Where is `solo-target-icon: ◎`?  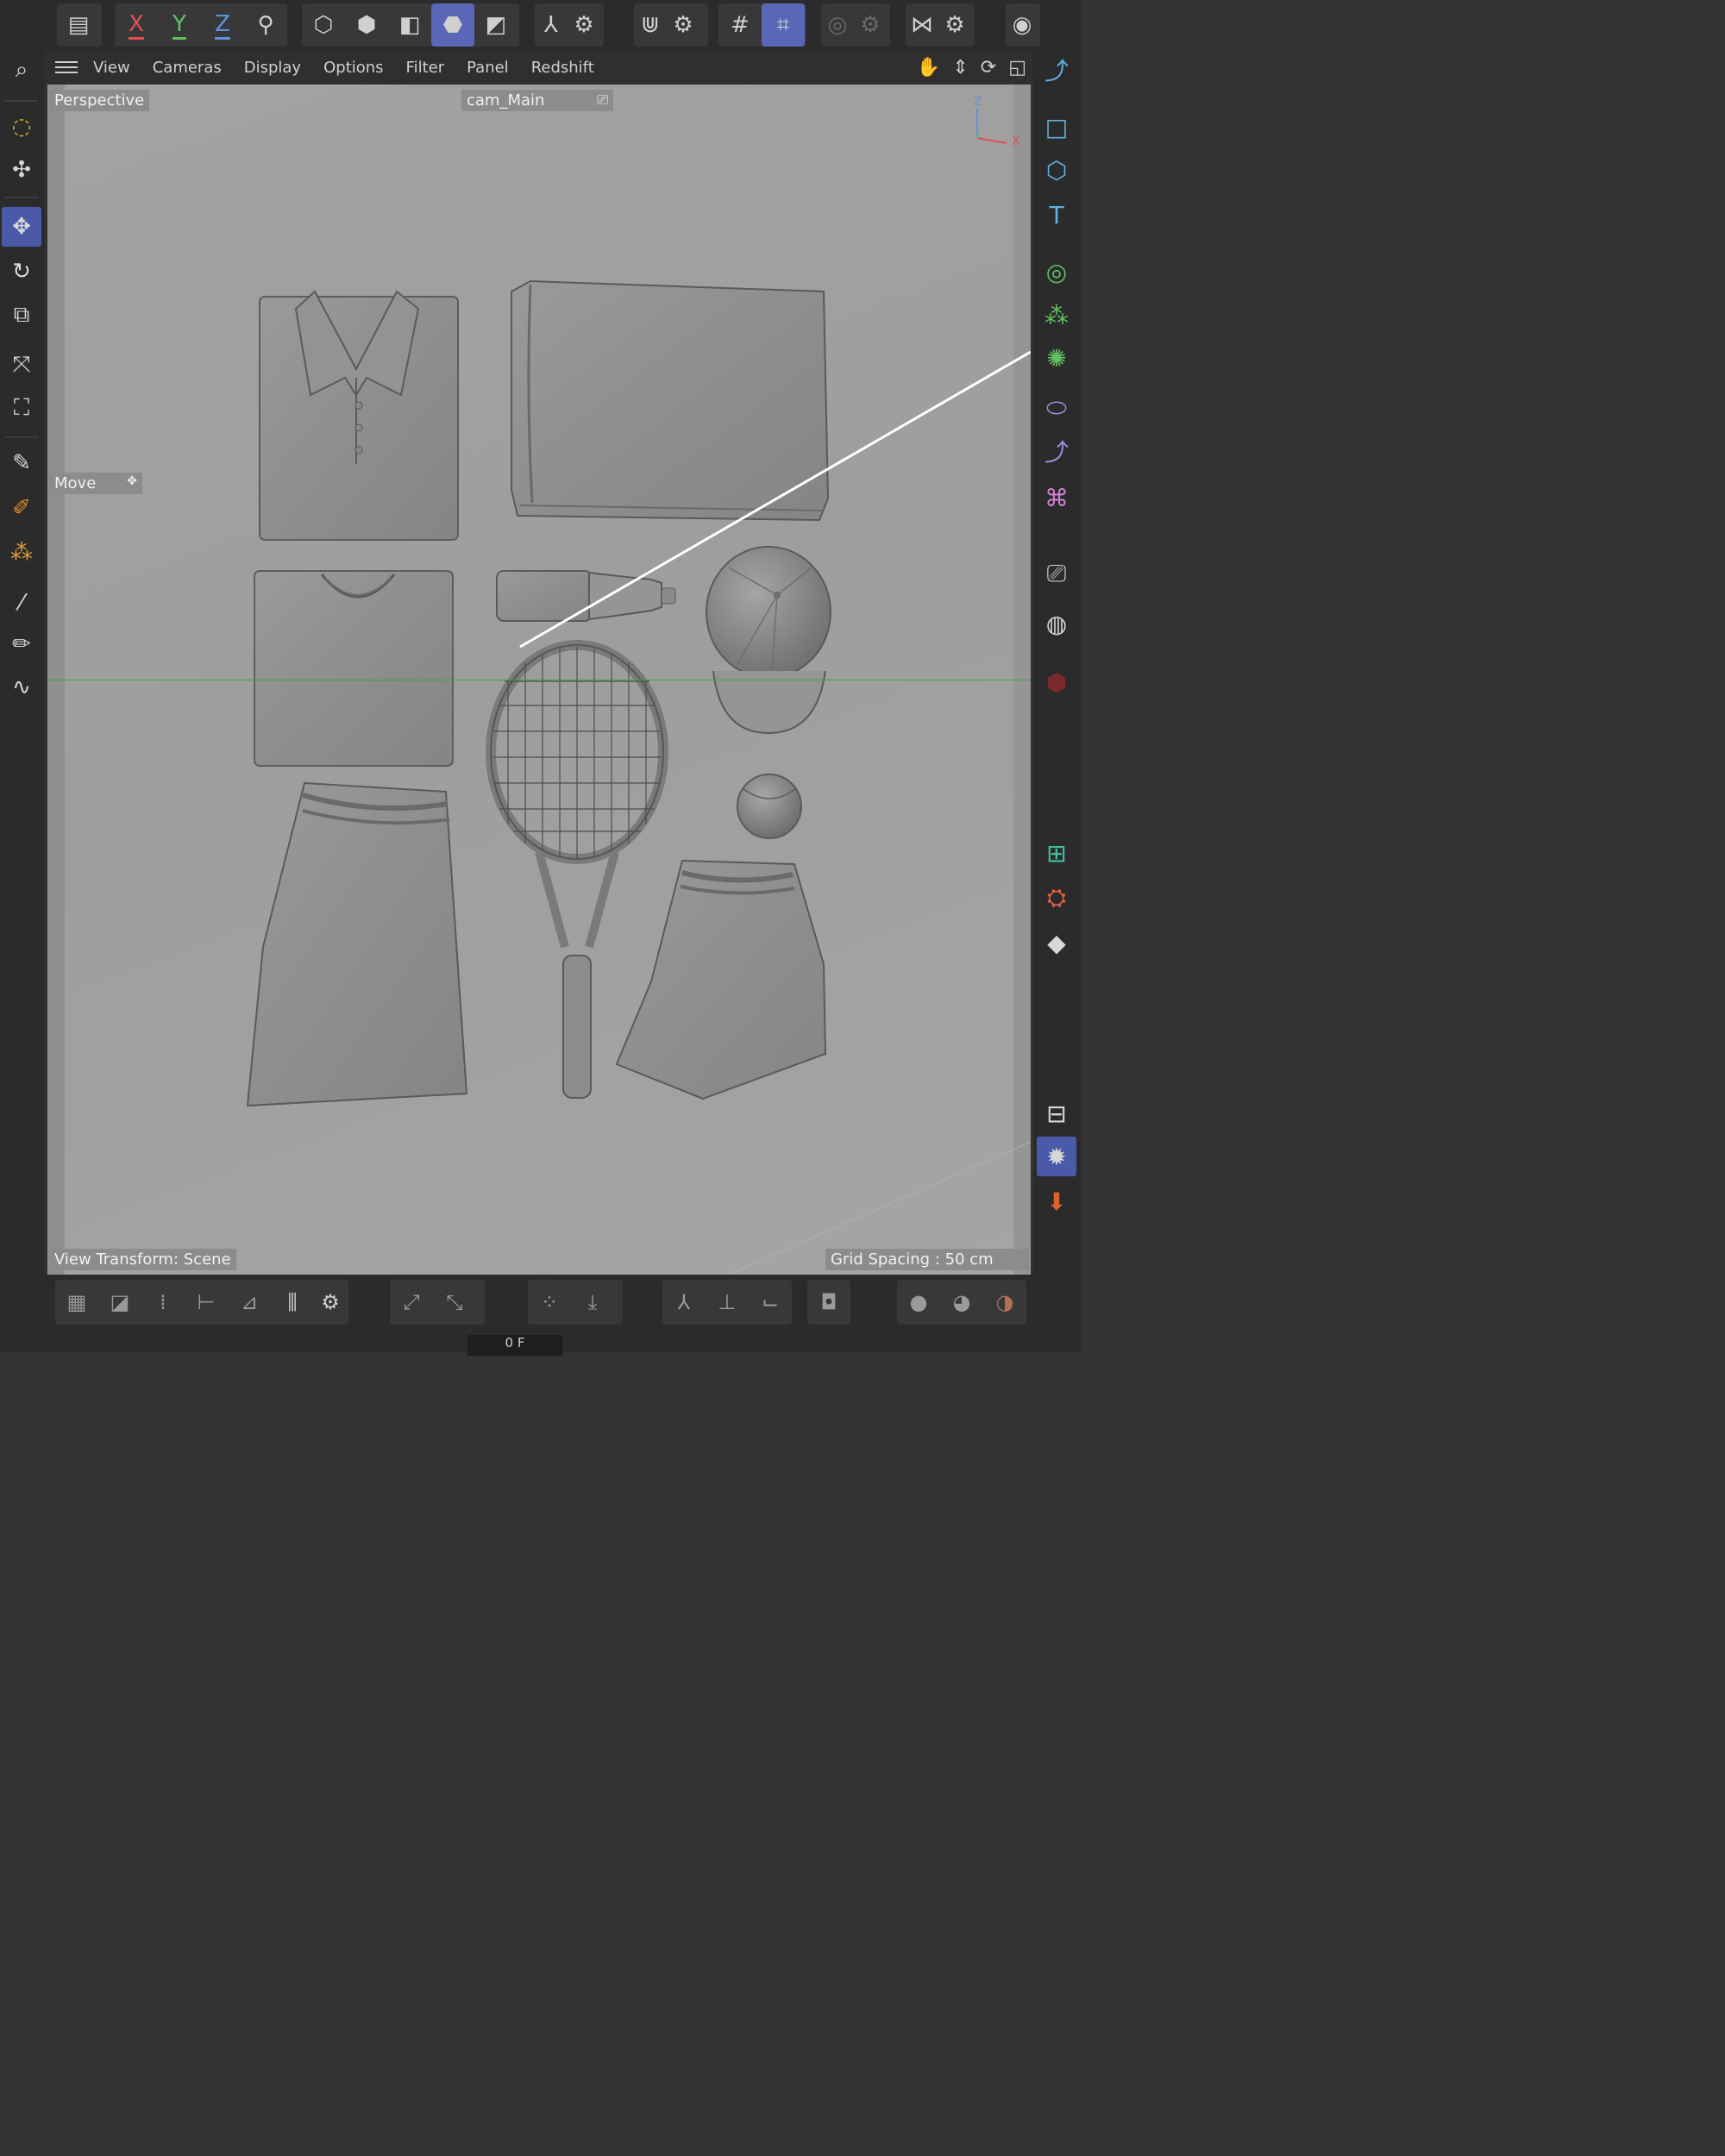
solo-target-icon: ◎ is located at coordinates (838, 25).